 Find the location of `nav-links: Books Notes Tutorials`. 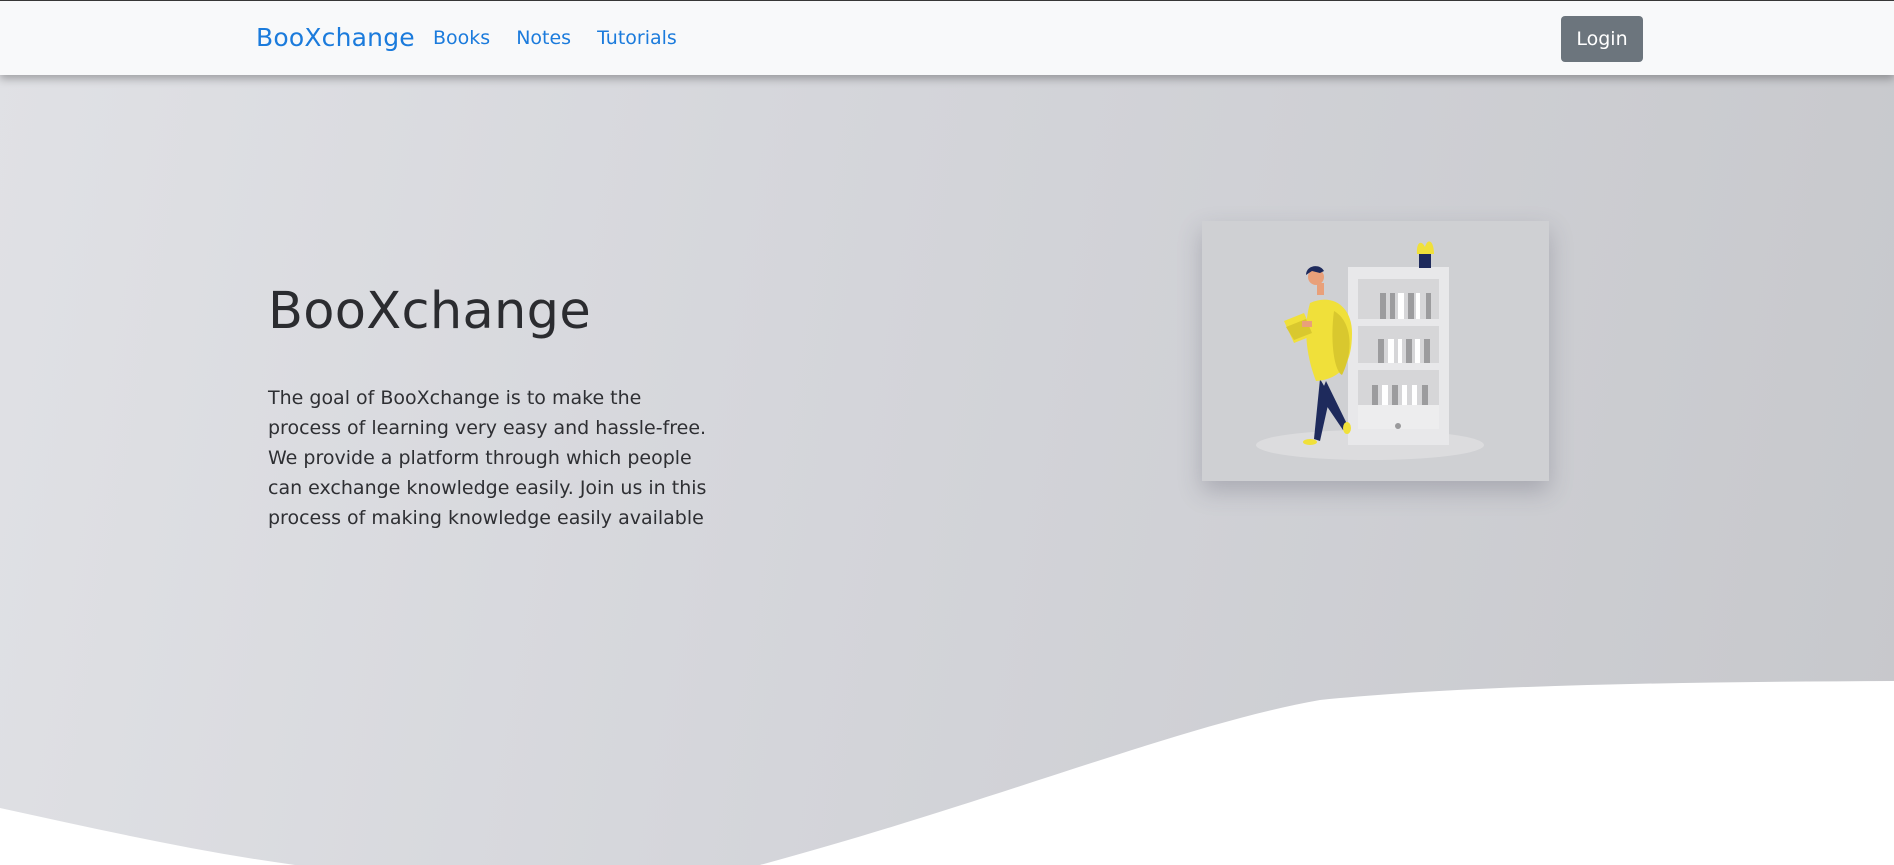

nav-links: Books Notes Tutorials is located at coordinates (555, 38).